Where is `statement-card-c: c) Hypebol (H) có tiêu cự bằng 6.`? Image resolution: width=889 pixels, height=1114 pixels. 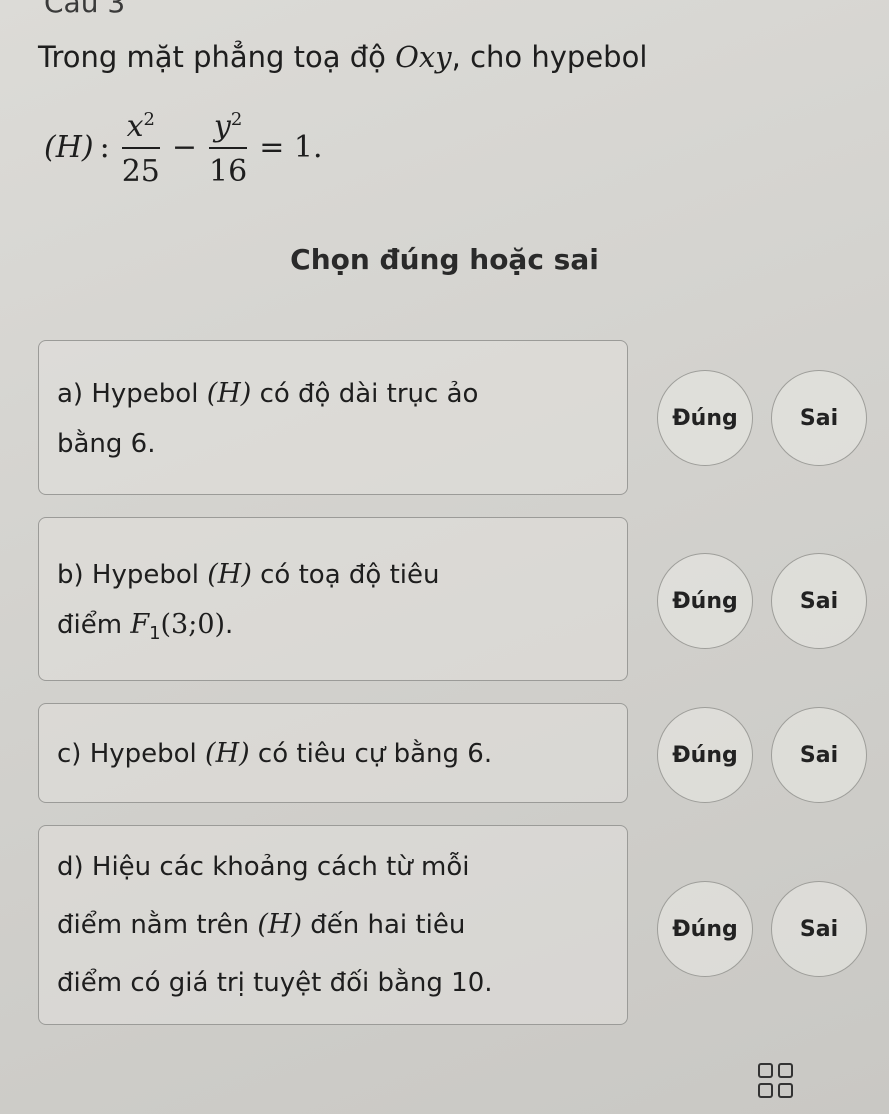 statement-card-c: c) Hypebol (H) có tiêu cự bằng 6. is located at coordinates (333, 753).